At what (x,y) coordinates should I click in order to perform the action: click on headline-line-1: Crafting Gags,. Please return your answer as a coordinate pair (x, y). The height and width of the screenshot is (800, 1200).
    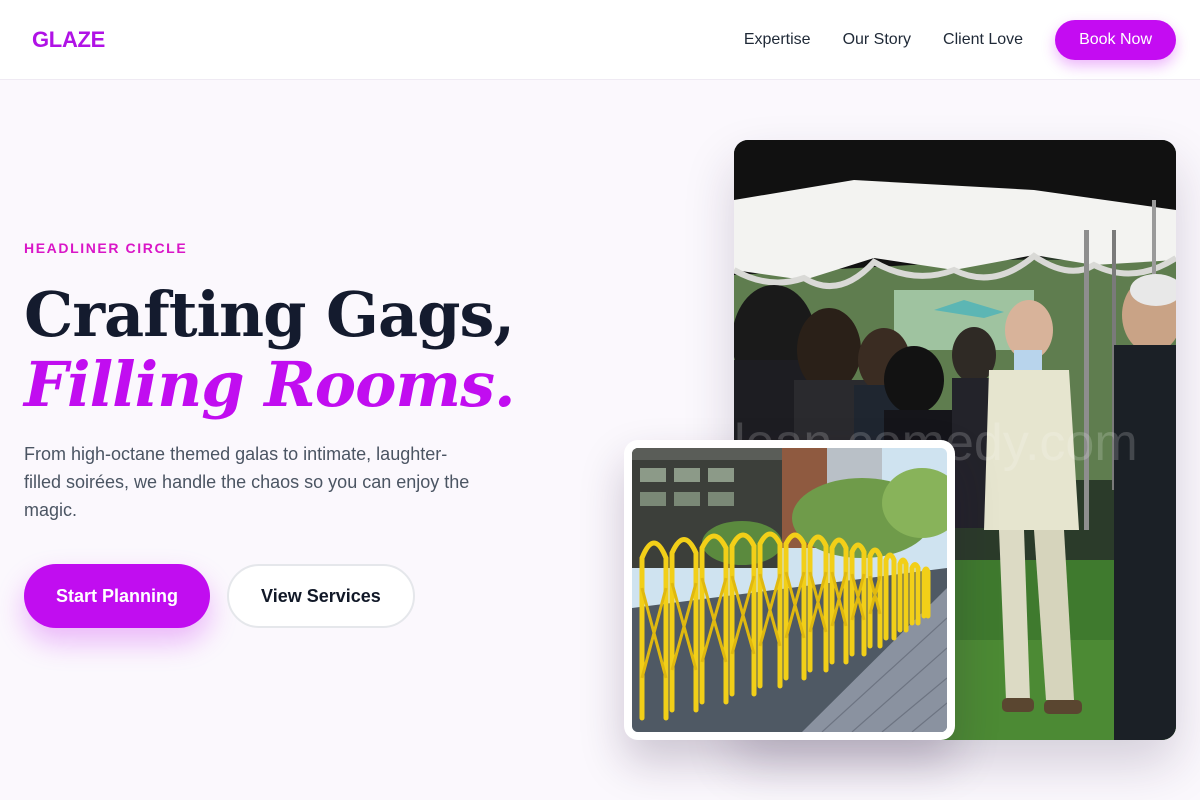
    Looking at the image, I should click on (269, 314).